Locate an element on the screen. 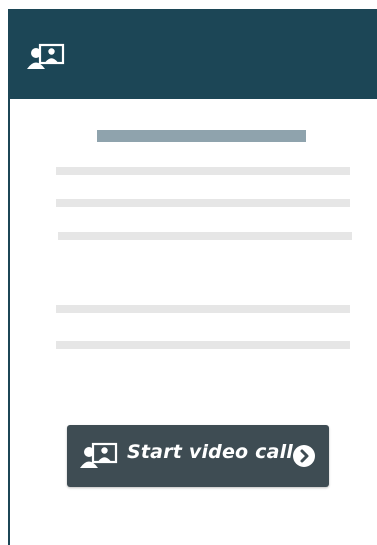  start-video-call-label: Start video call is located at coordinates (210, 452).